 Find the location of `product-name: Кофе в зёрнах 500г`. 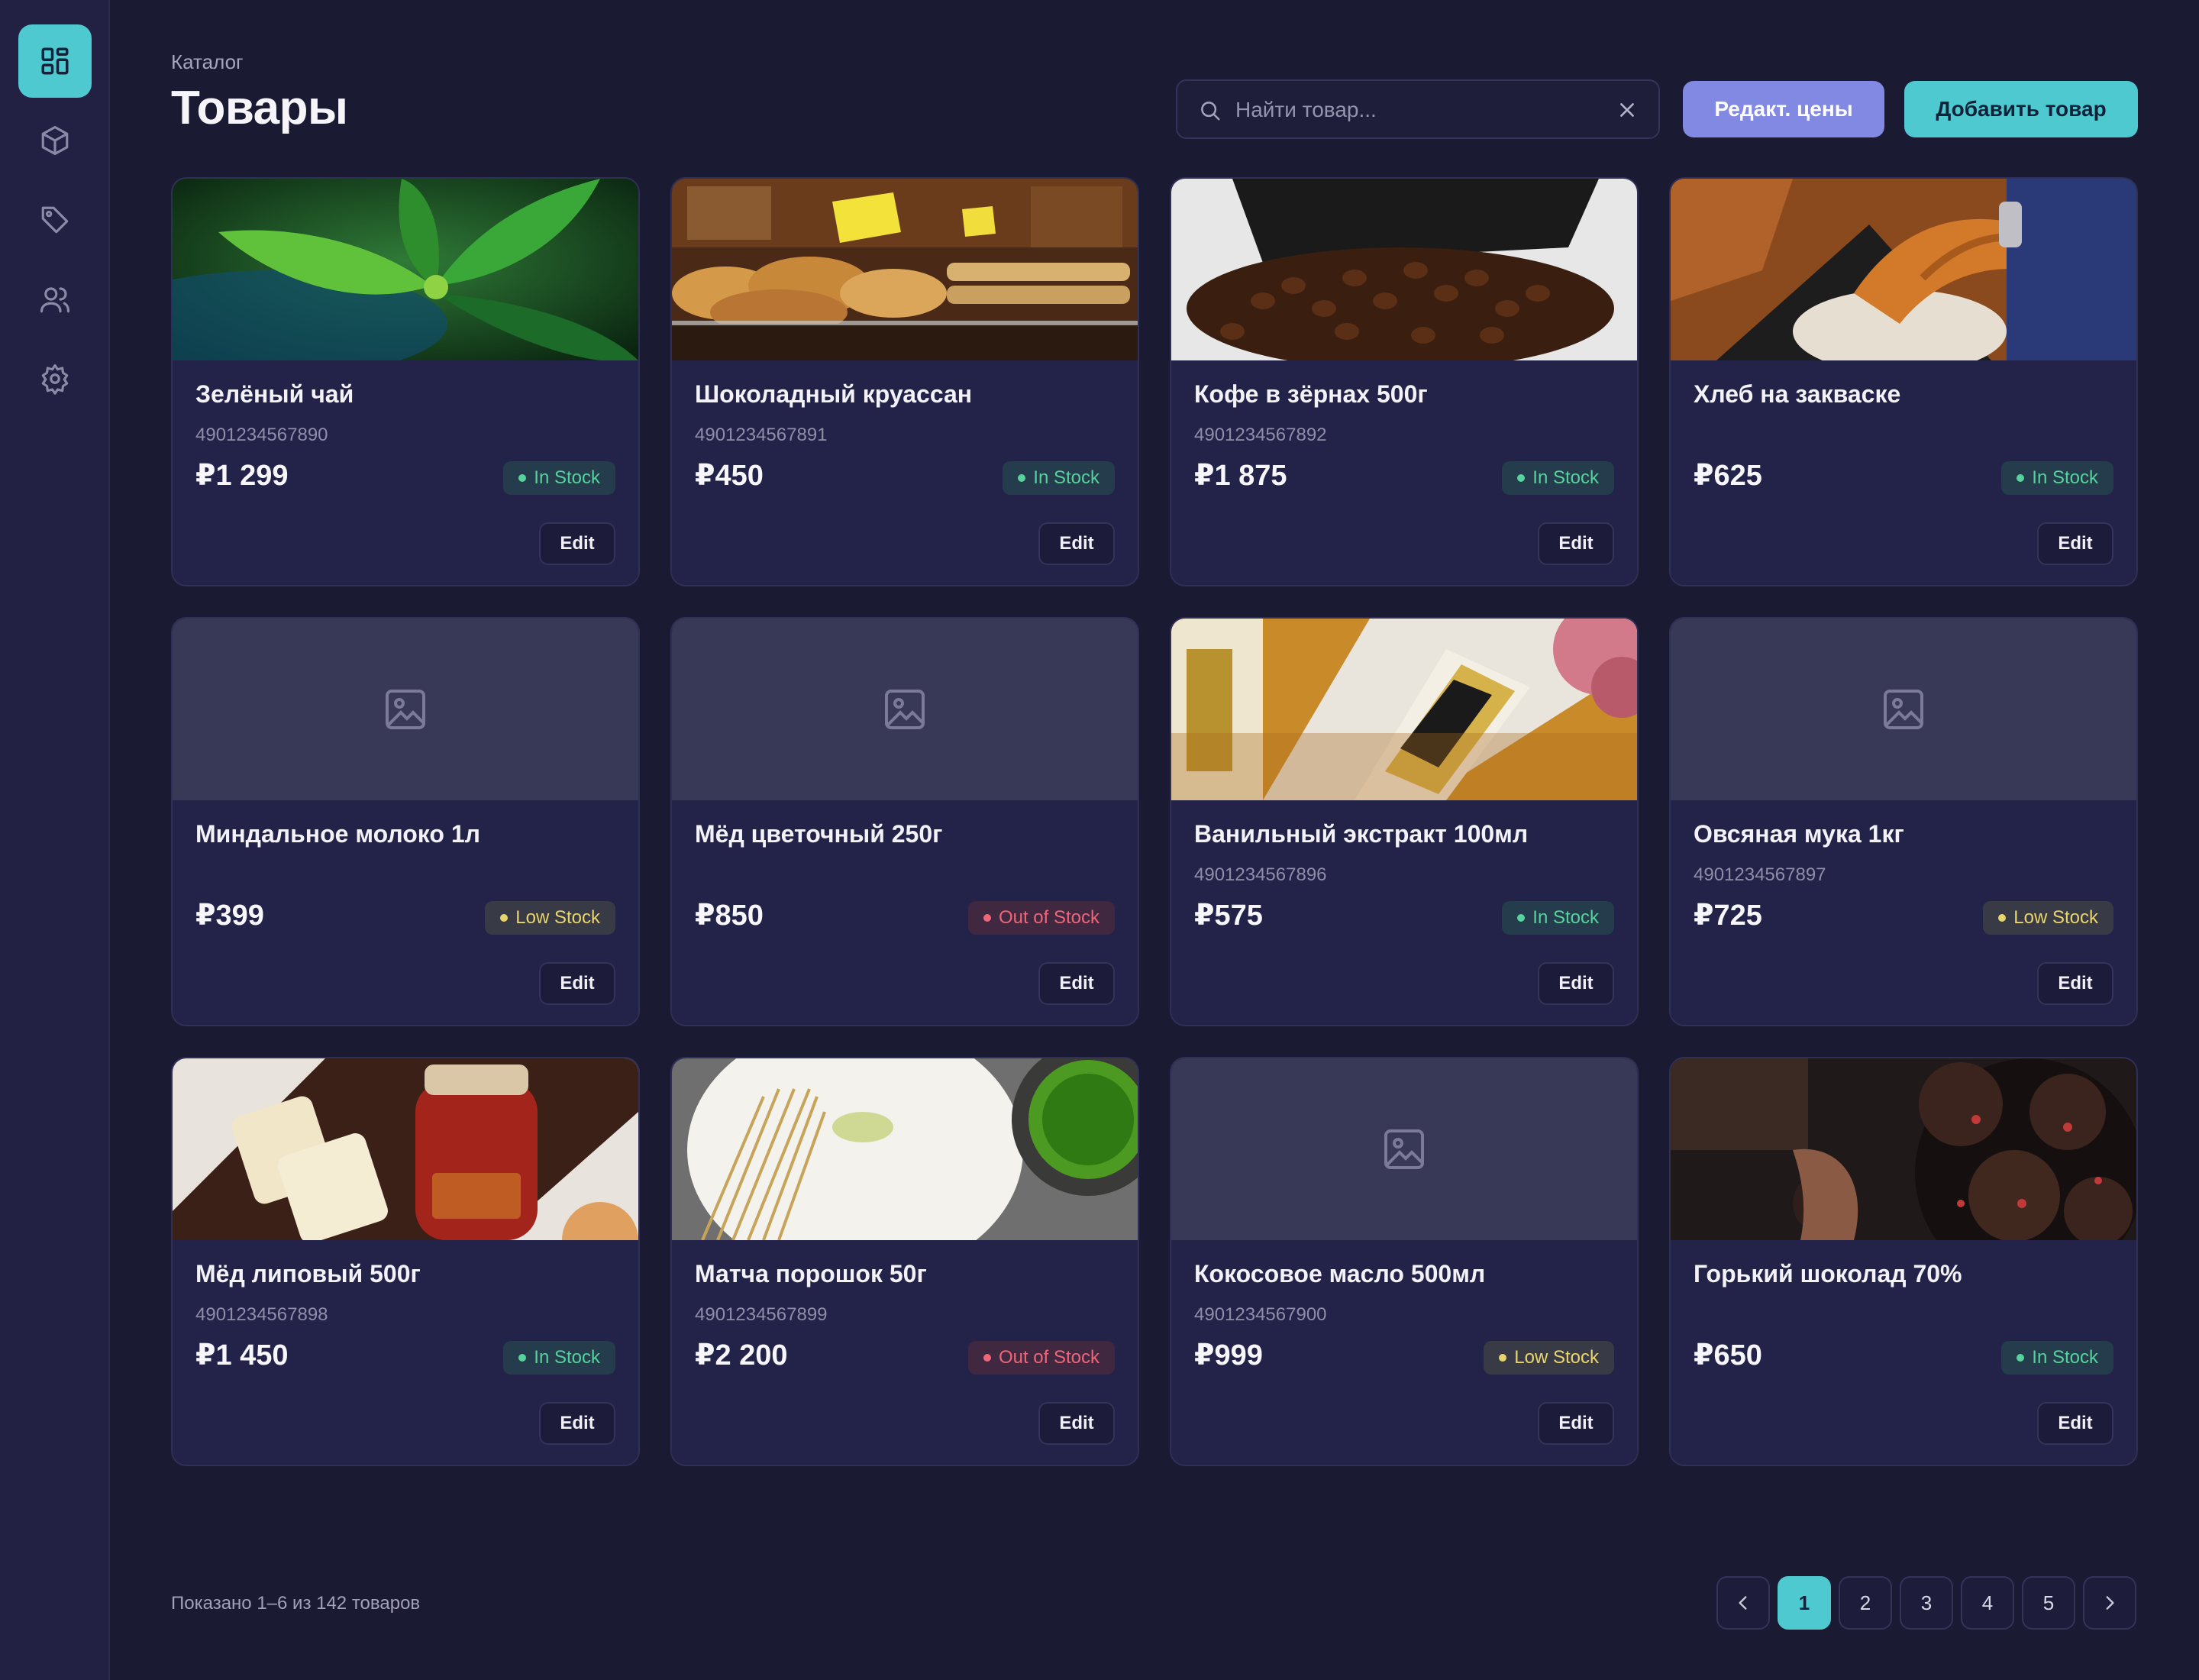

product-name: Кофе в зёрнах 500г is located at coordinates (1311, 394).